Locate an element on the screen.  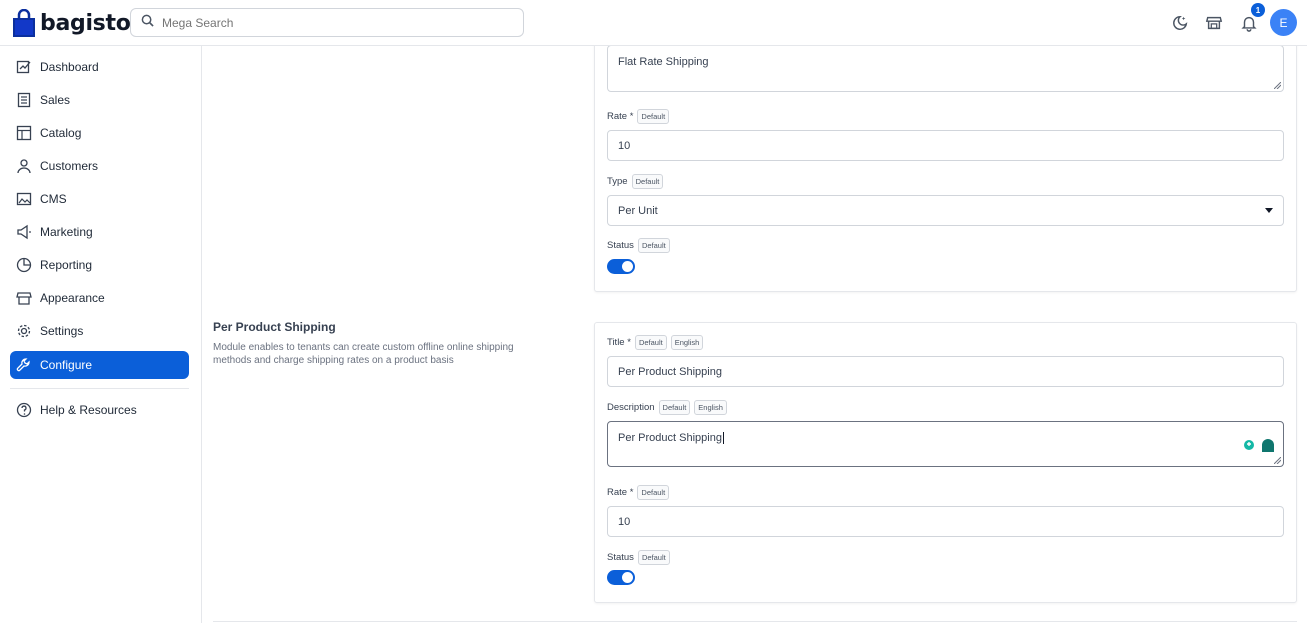
per-product-description-textarea: Per Product Shipping is located at coordinates (945, 444).